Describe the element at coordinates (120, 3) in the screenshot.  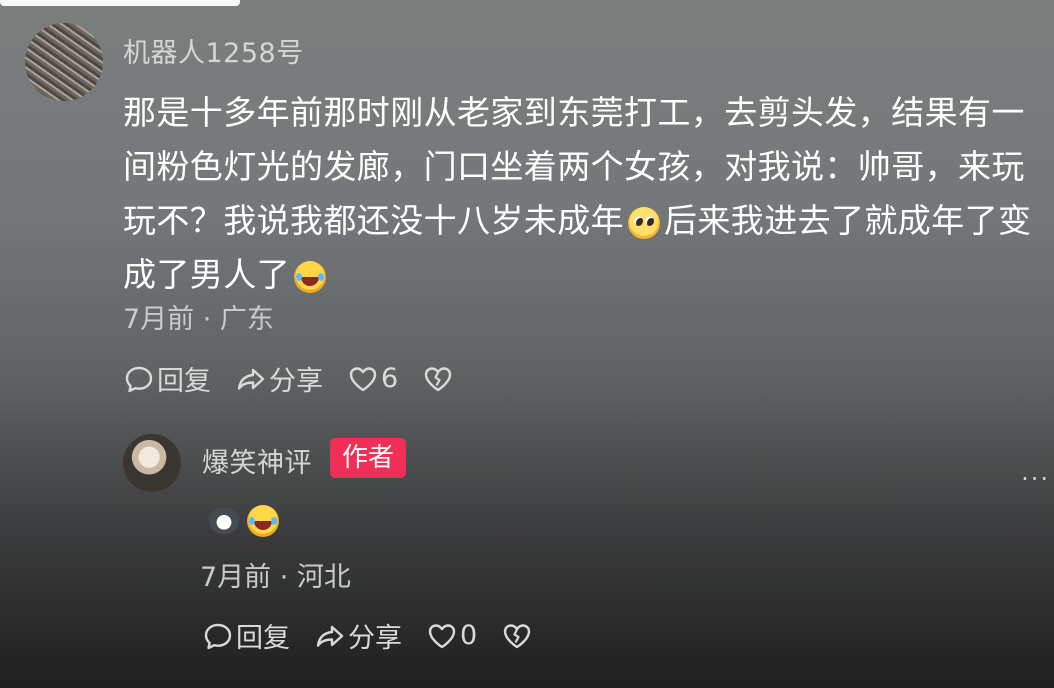
I see `previous-header-fragment` at that location.